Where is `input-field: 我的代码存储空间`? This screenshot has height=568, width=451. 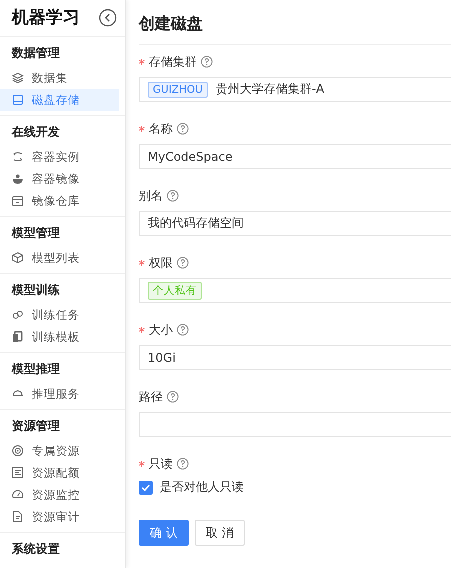
input-field: 我的代码存储空间 is located at coordinates (295, 223).